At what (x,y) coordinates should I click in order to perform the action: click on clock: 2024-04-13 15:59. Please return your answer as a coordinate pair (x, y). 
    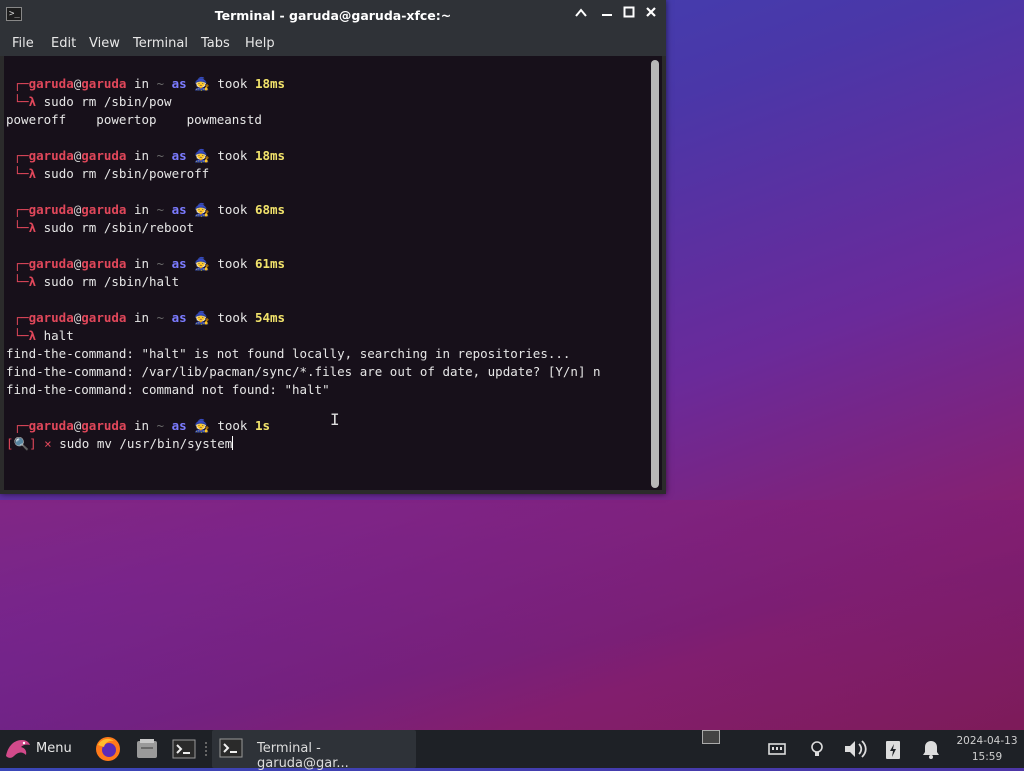
    Looking at the image, I should click on (987, 749).